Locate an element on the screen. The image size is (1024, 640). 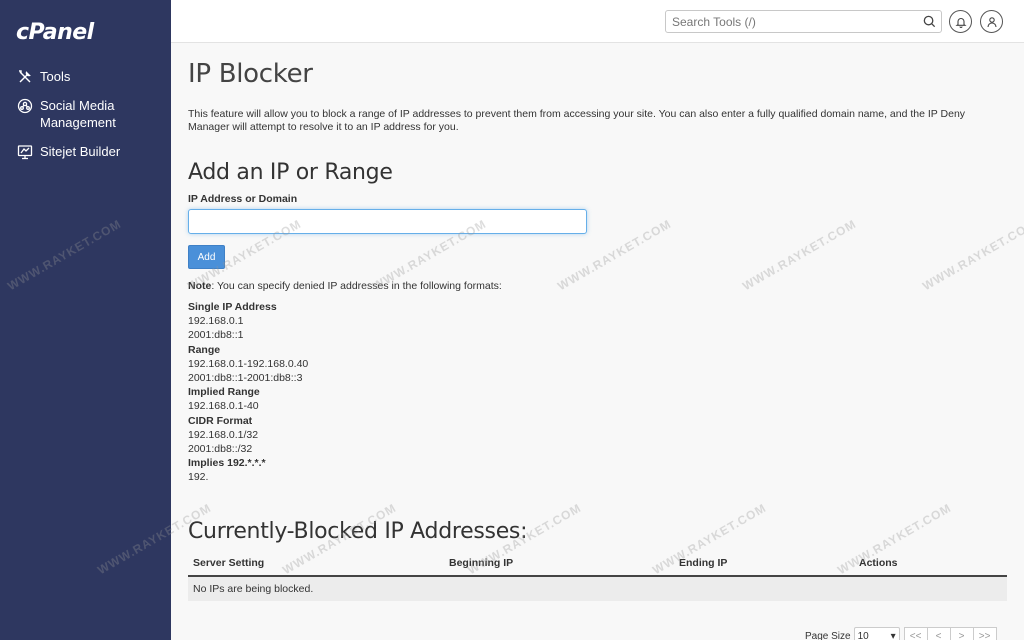
chevron-down-icon: ▾ is located at coordinates (893, 635).